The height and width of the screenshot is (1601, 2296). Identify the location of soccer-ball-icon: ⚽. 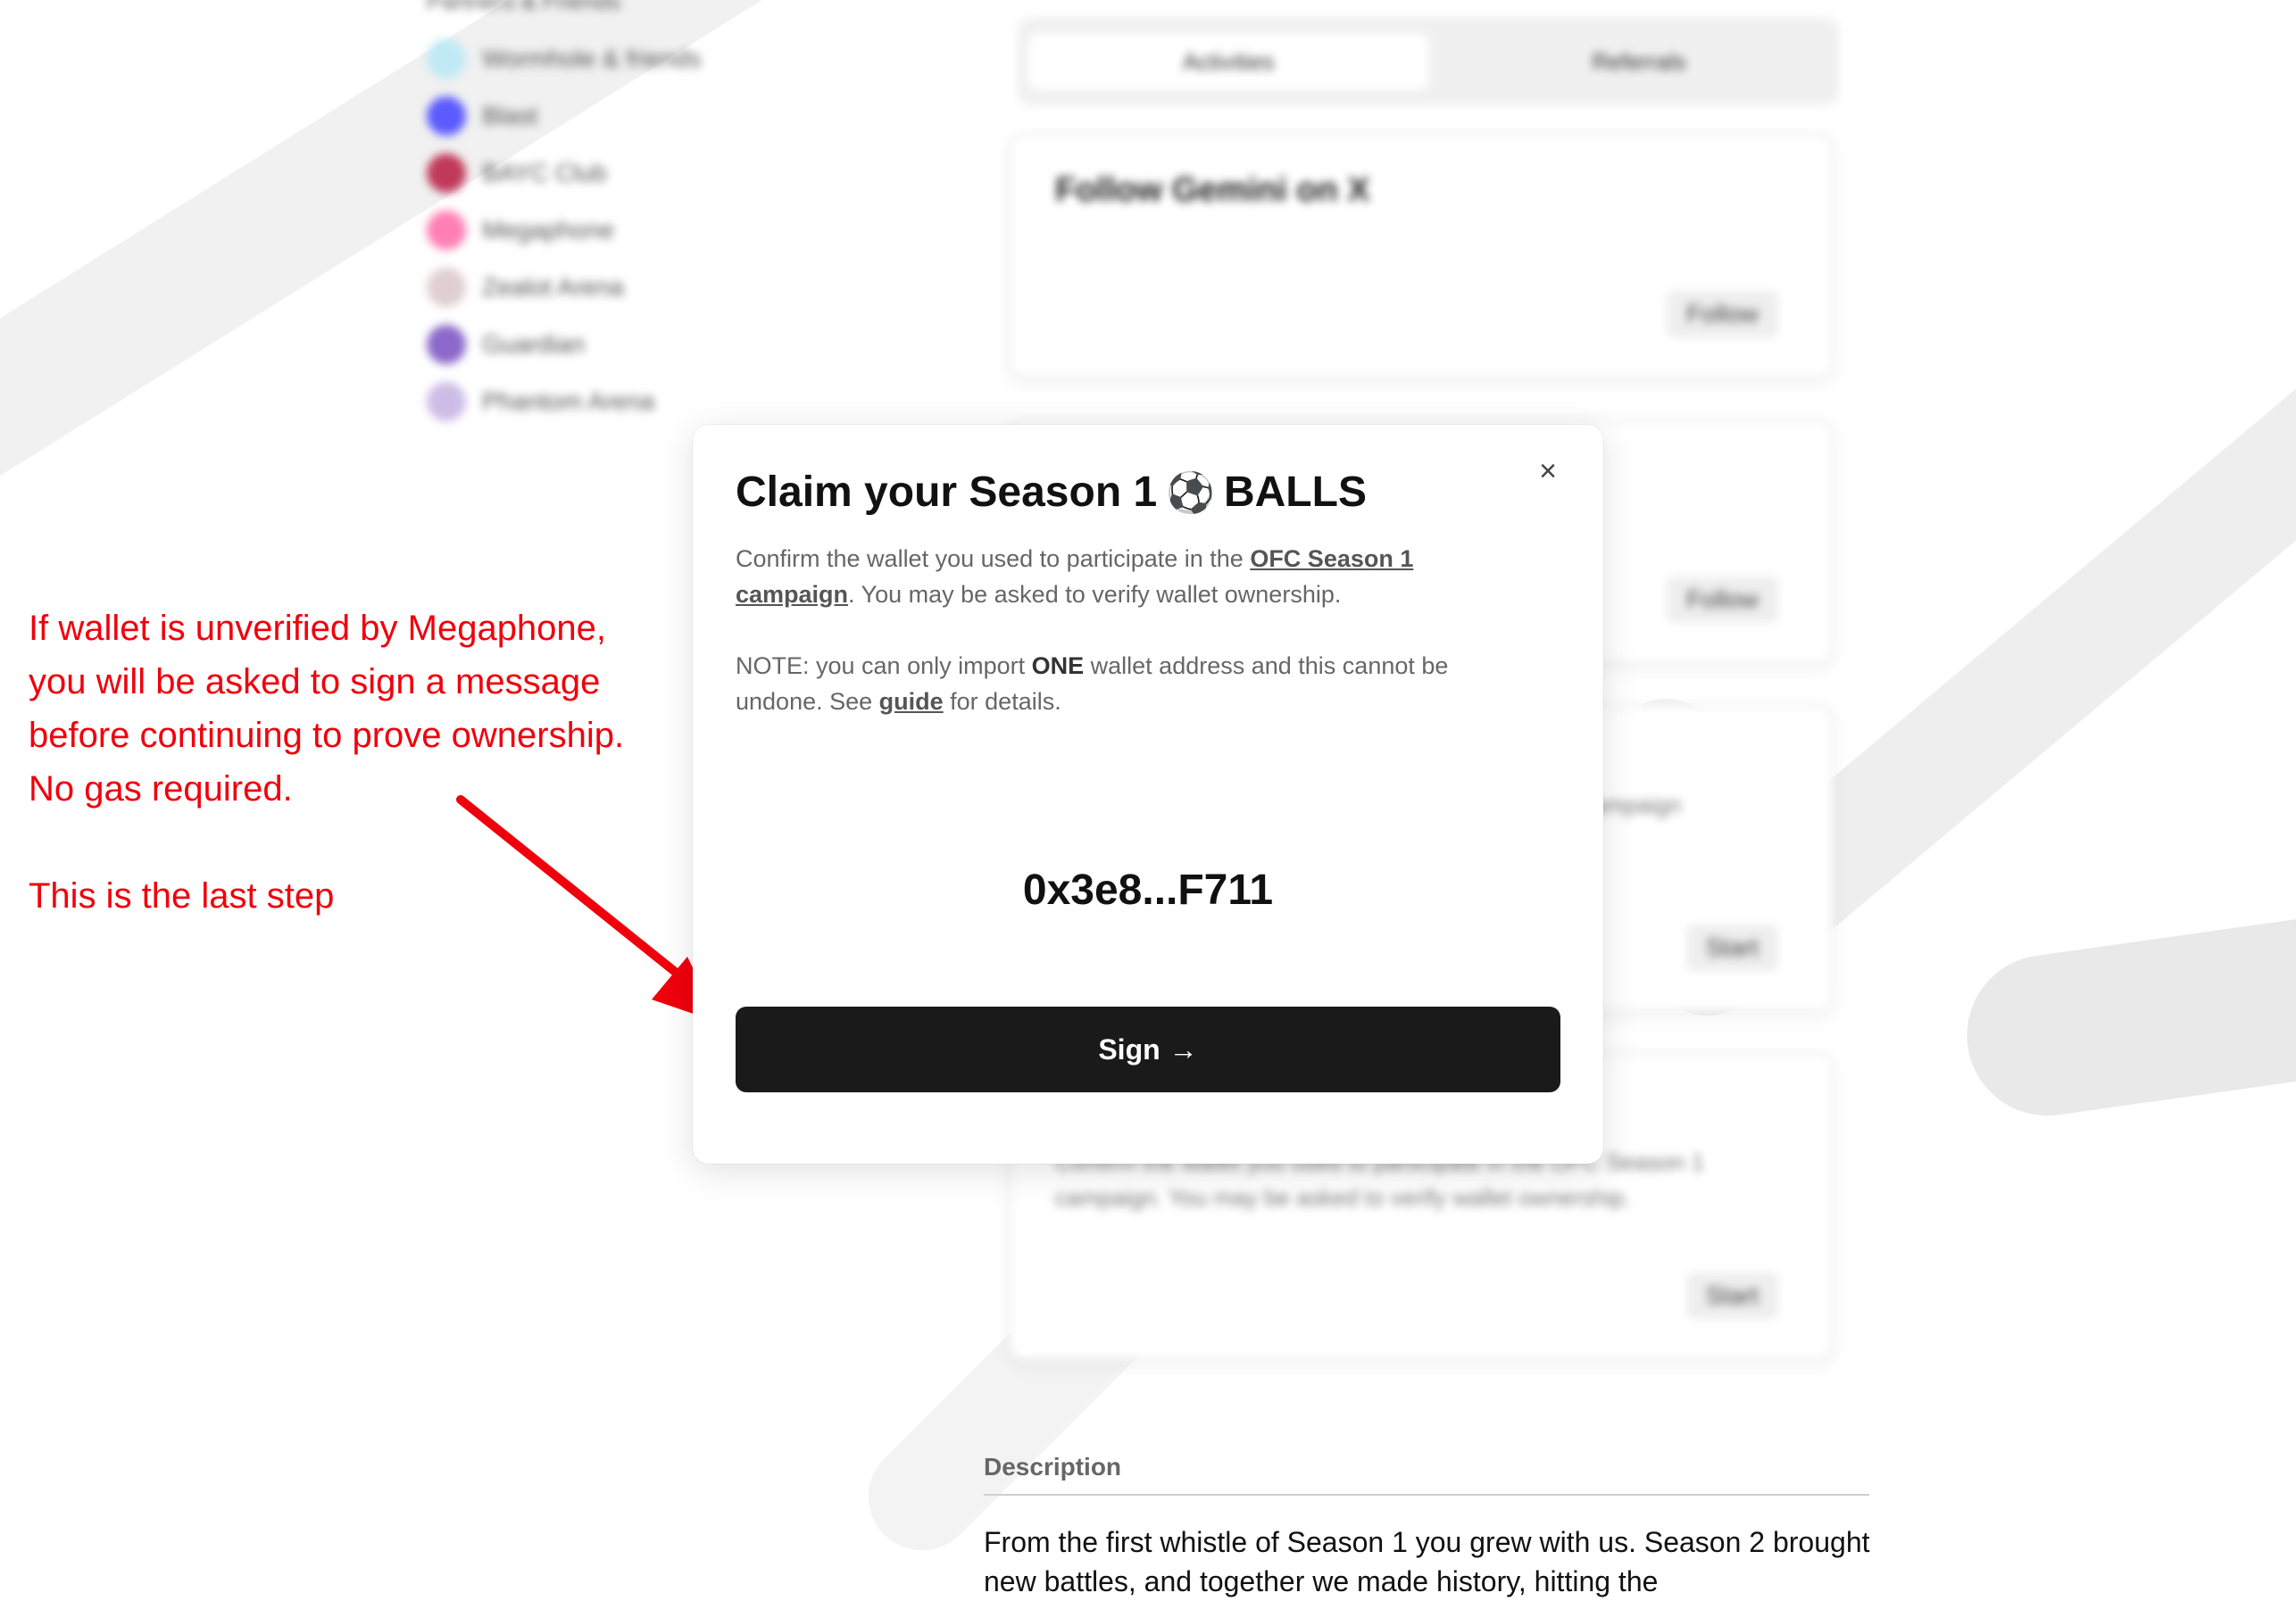
(1190, 492).